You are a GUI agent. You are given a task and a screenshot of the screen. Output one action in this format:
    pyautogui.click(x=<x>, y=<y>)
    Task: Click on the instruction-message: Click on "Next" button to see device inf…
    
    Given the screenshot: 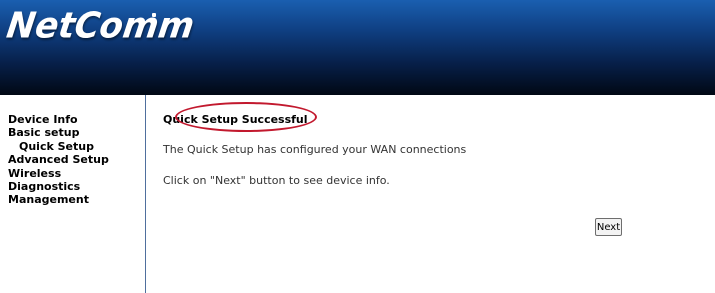 What is the action you would take?
    pyautogui.click(x=276, y=180)
    